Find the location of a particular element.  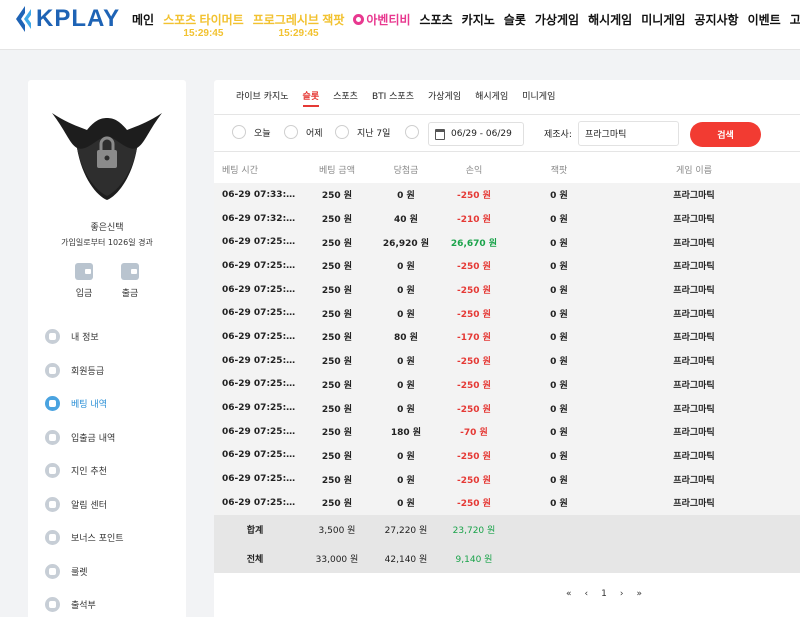

maker-label: 제조사: is located at coordinates (558, 135).